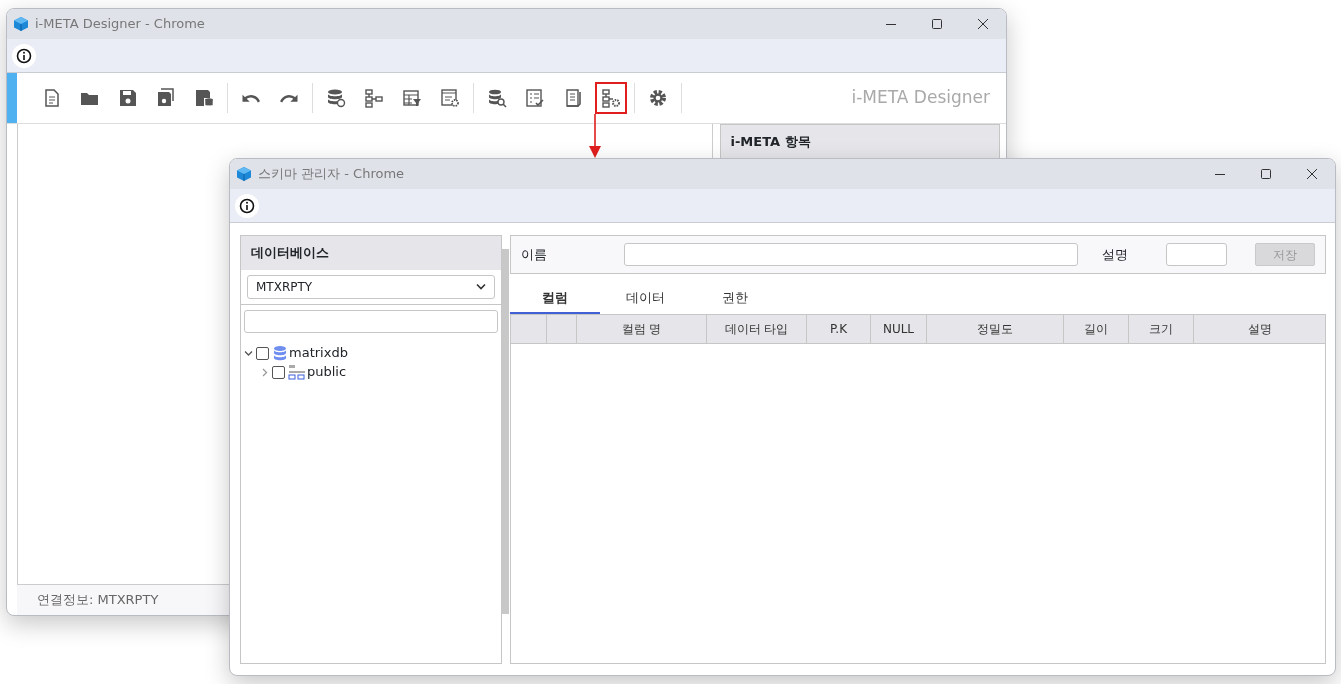 This screenshot has height=684, width=1341. I want to click on document-icon, so click(52, 98).